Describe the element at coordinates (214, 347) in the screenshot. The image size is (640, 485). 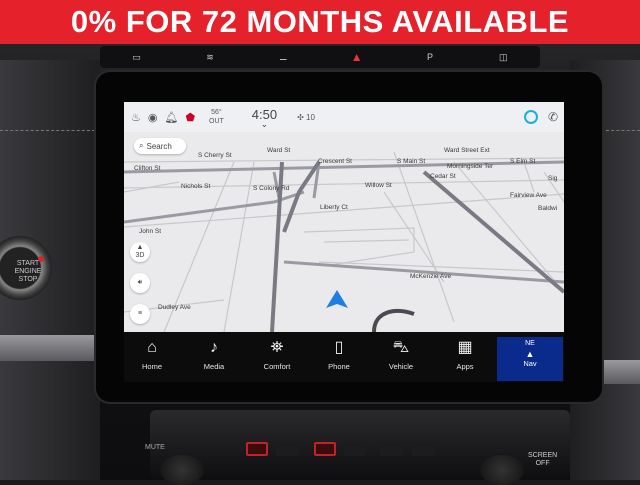
I see `music-note-icon: ♪` at that location.